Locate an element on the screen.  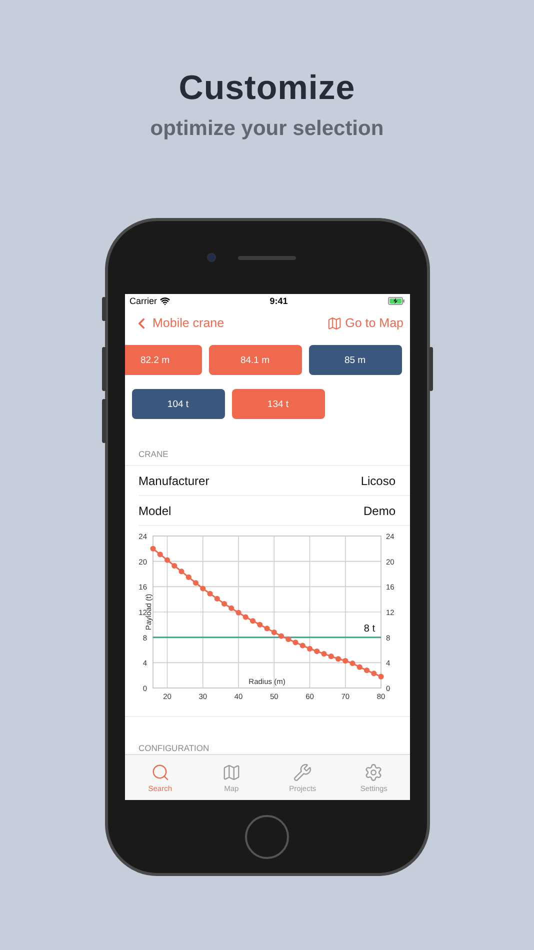
row-value: Licoso is located at coordinates (378, 481).